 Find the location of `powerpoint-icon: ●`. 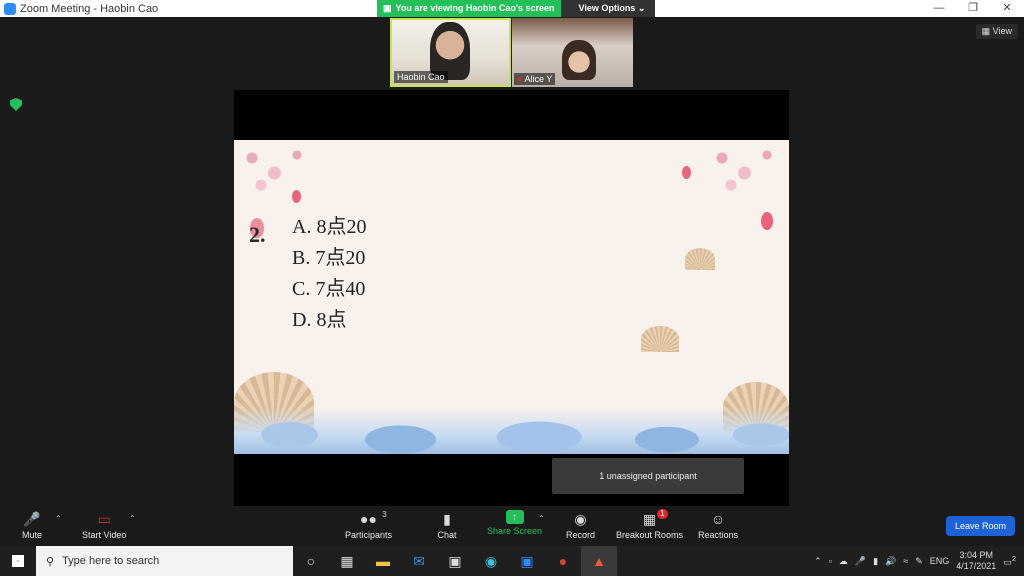

powerpoint-icon: ● is located at coordinates (563, 561).